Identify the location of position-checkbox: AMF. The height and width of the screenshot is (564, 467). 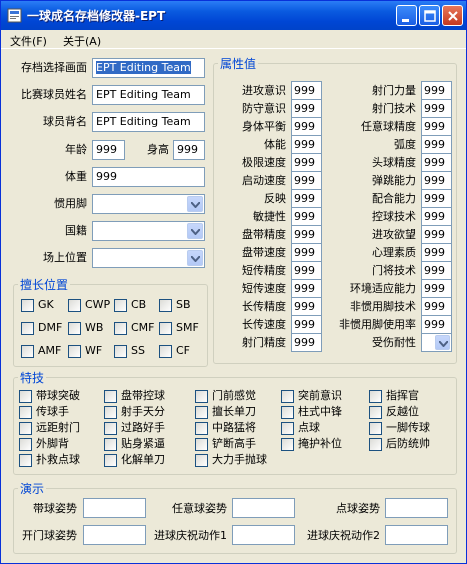
(41, 351).